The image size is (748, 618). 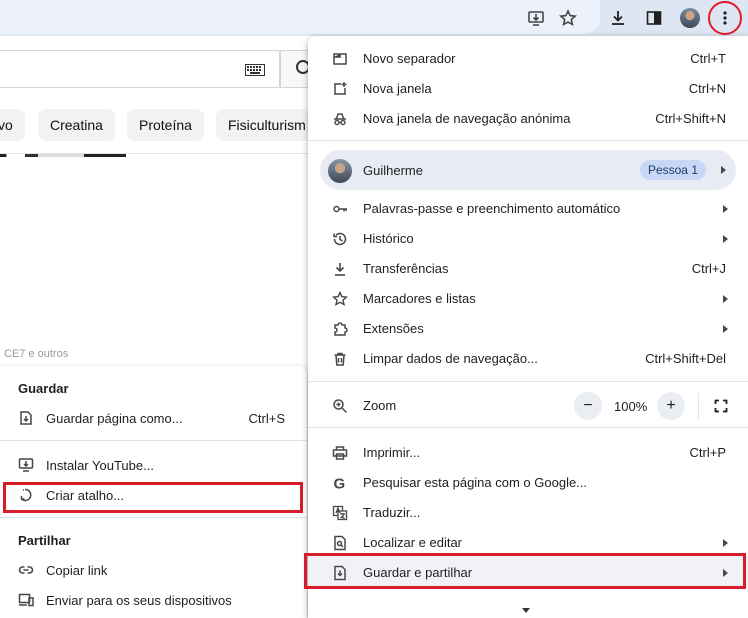 I want to click on new-tab-shortcut: Ctrl+T, so click(x=708, y=58).